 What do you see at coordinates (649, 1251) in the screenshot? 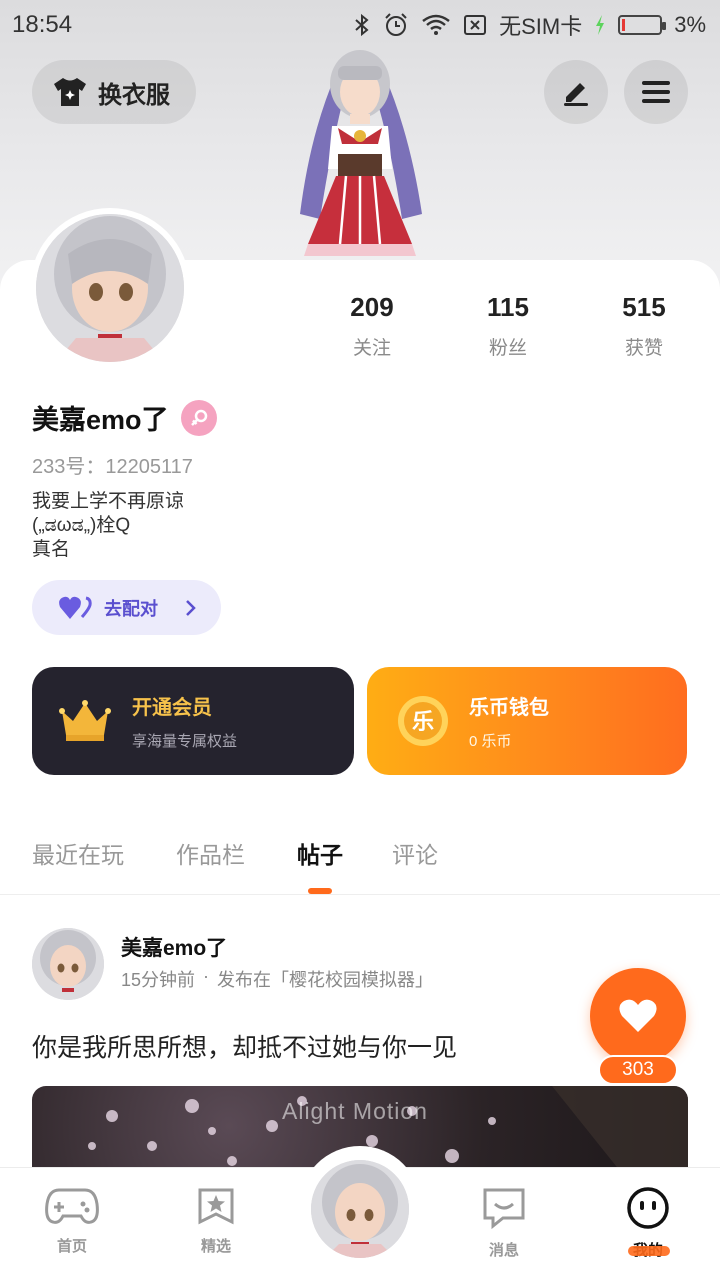
I see `active-nav-indicator` at bounding box center [649, 1251].